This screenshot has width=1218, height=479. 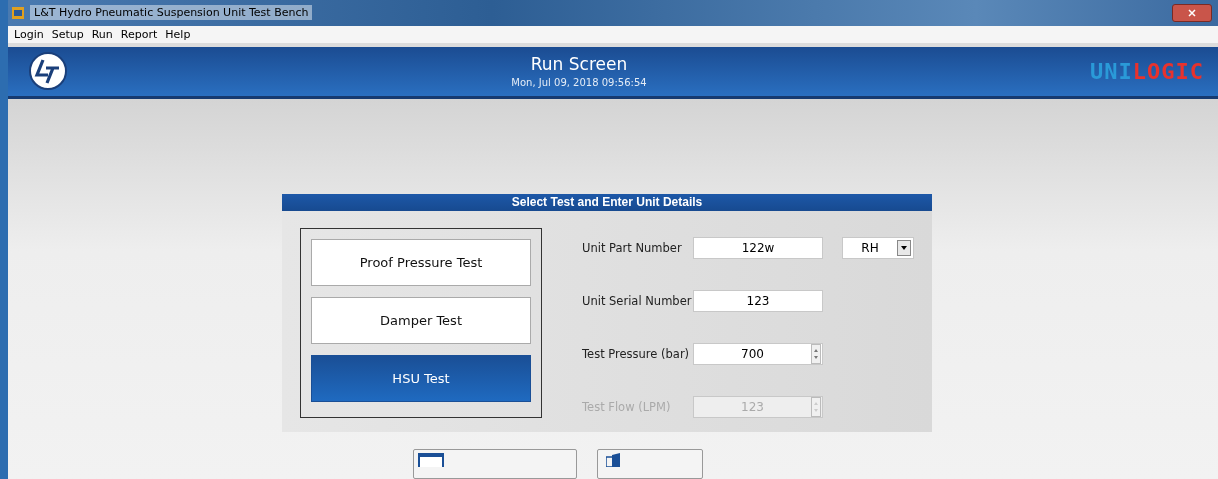 What do you see at coordinates (495, 464) in the screenshot?
I see `action-button` at bounding box center [495, 464].